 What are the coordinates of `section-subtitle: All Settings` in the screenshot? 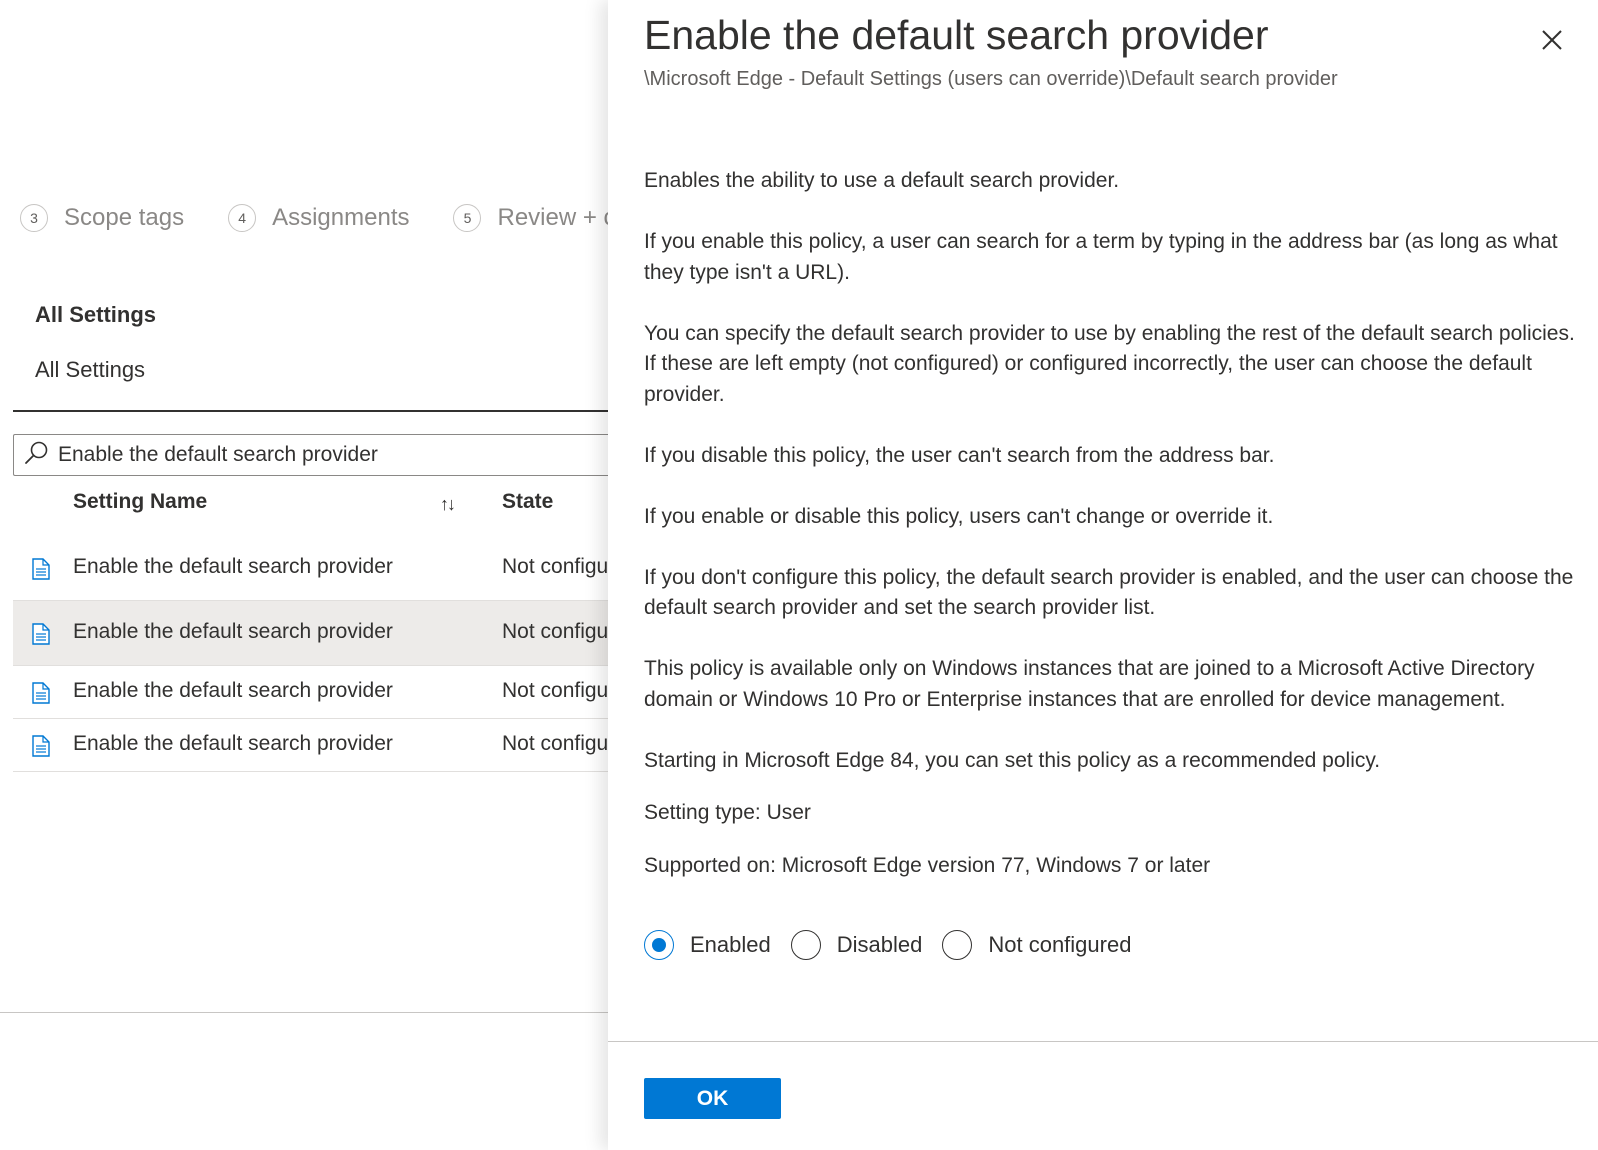 It's located at (90, 369).